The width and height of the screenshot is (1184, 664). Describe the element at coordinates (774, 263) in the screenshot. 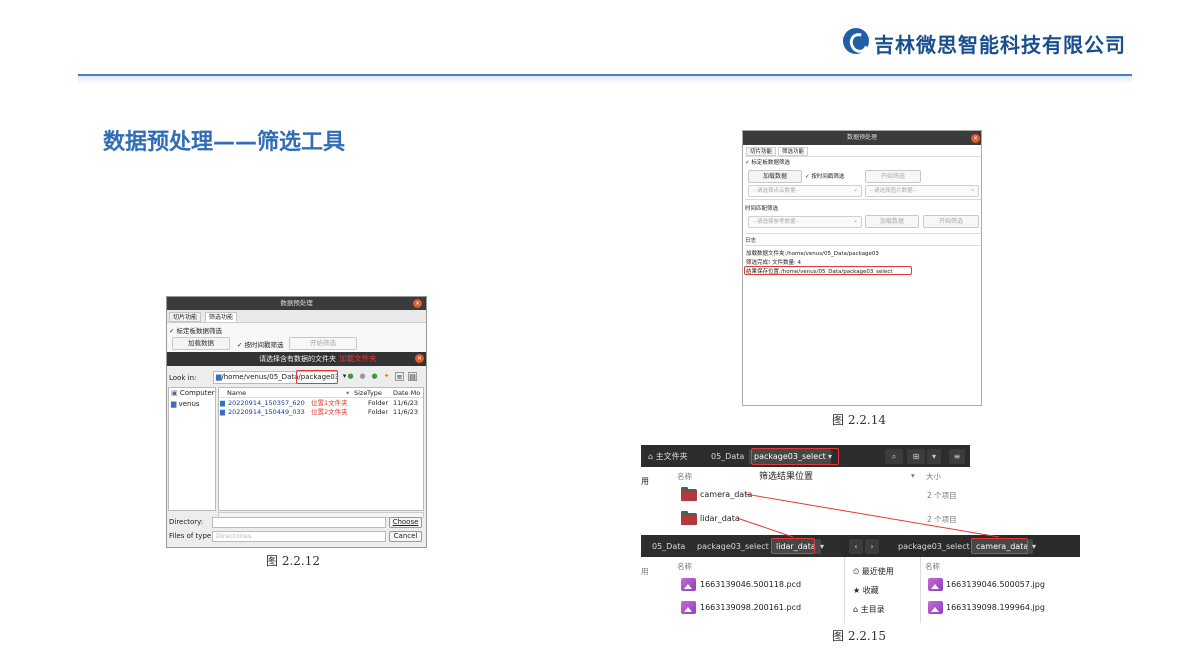

I see `log-line: 筛选完成! 文件数量: 4` at that location.